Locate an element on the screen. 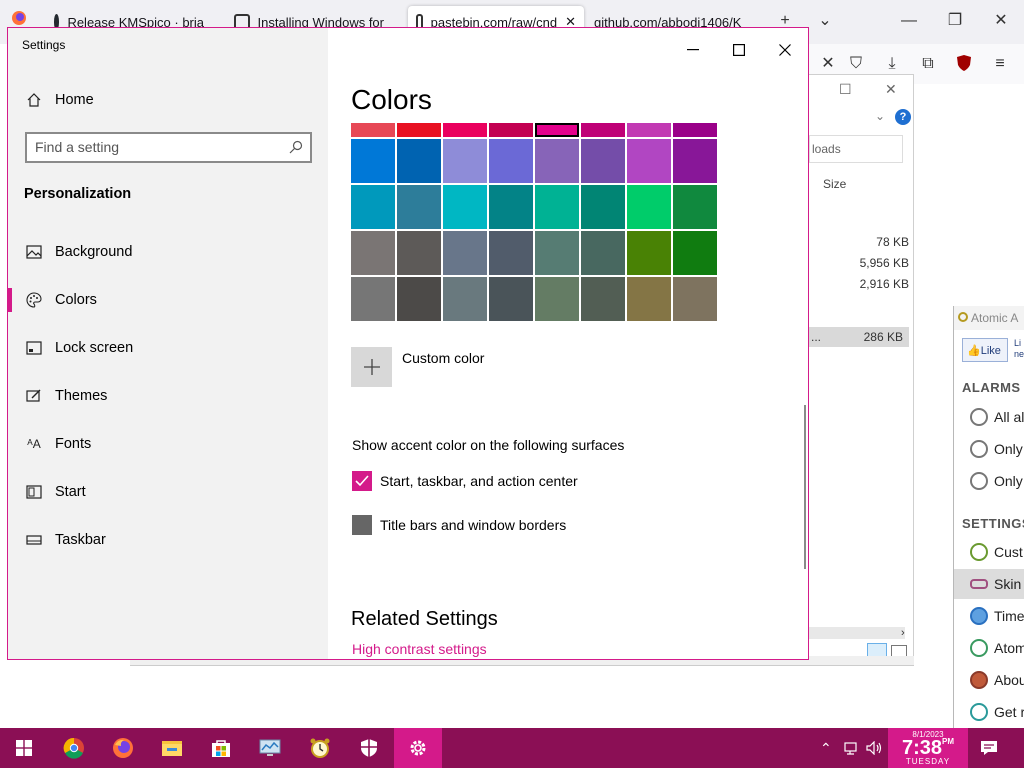 The width and height of the screenshot is (1024, 768). taskbar-chrome is located at coordinates (74, 748).